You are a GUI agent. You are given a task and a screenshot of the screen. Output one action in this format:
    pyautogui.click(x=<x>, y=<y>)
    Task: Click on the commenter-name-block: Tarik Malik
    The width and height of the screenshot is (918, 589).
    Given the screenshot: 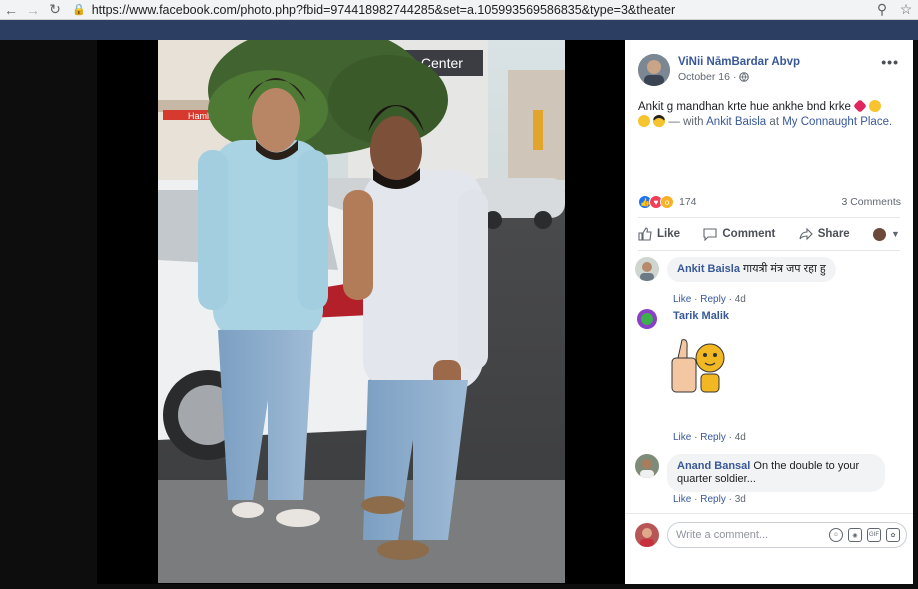 What is the action you would take?
    pyautogui.click(x=701, y=320)
    